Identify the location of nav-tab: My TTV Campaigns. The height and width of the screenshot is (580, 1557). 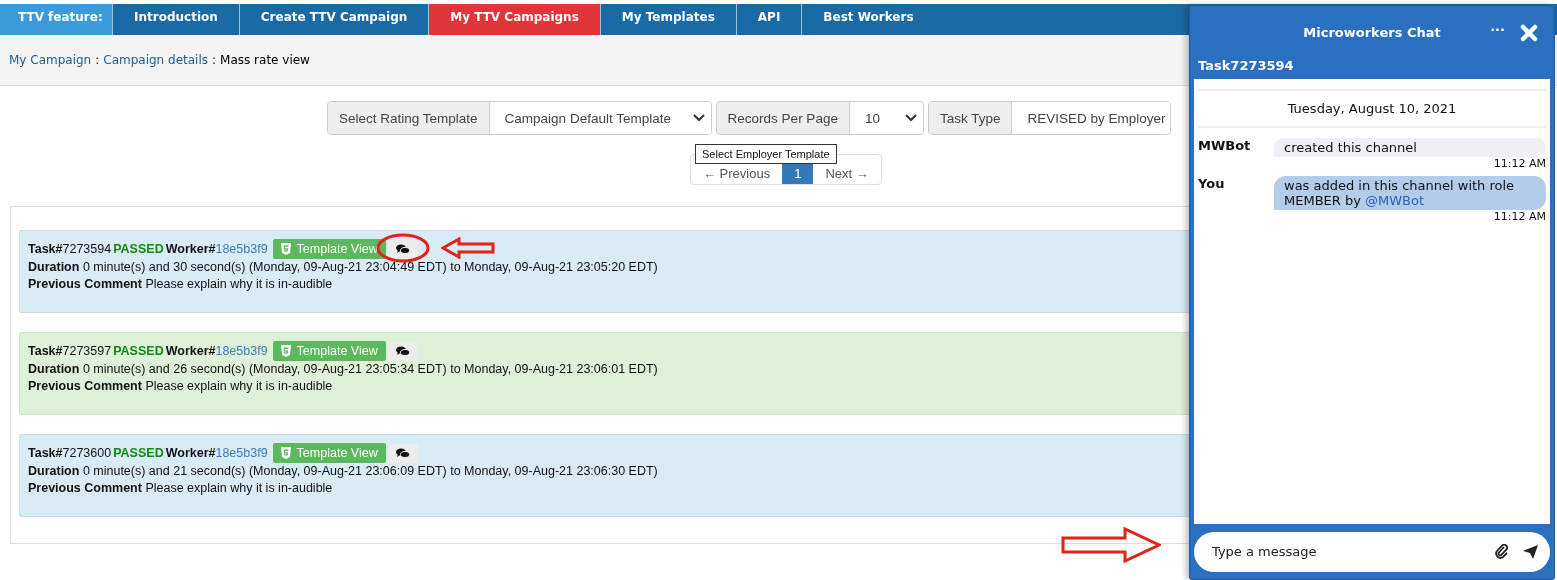
(514, 19).